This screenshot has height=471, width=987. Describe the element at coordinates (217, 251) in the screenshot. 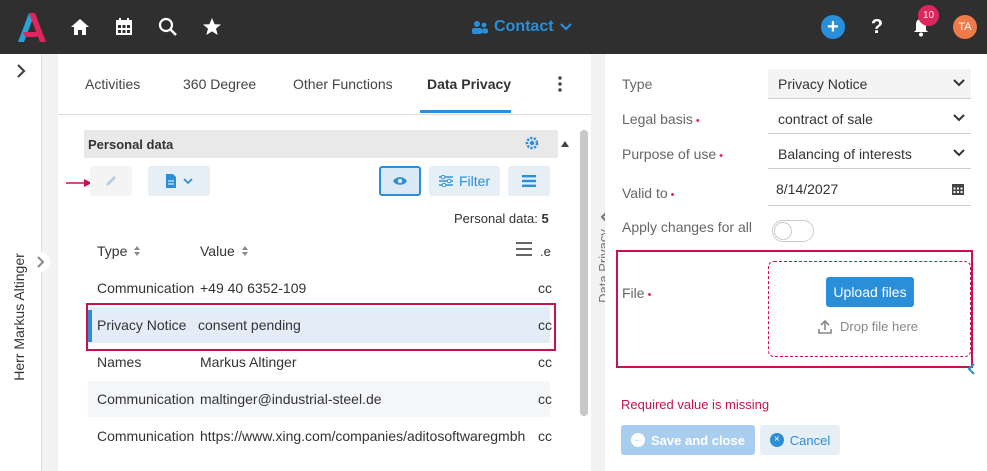

I see `column-value-label: Value` at that location.